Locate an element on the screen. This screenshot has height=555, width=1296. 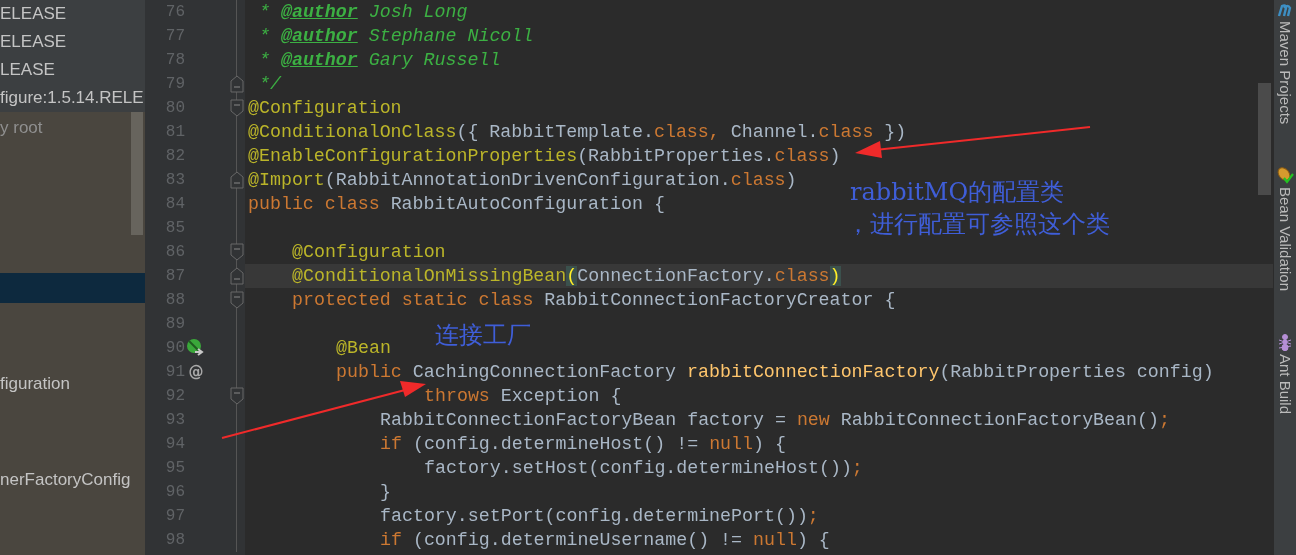
tool-window-tab: Maven Projects is located at coordinates (1285, 63).